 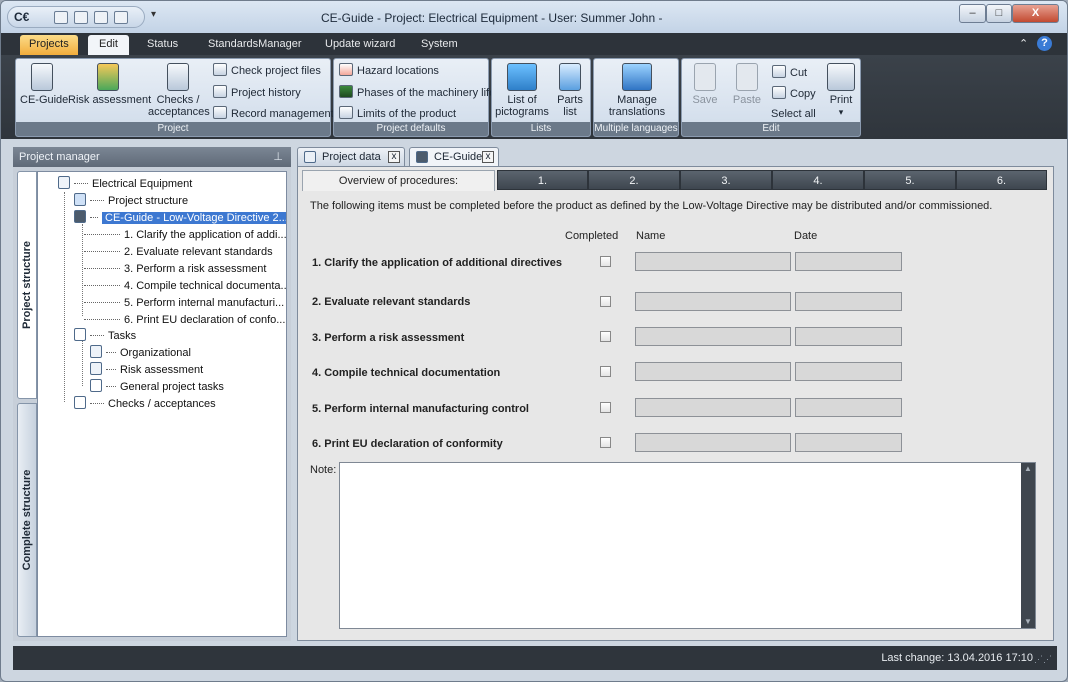 I want to click on print-icon, so click(x=101, y=17).